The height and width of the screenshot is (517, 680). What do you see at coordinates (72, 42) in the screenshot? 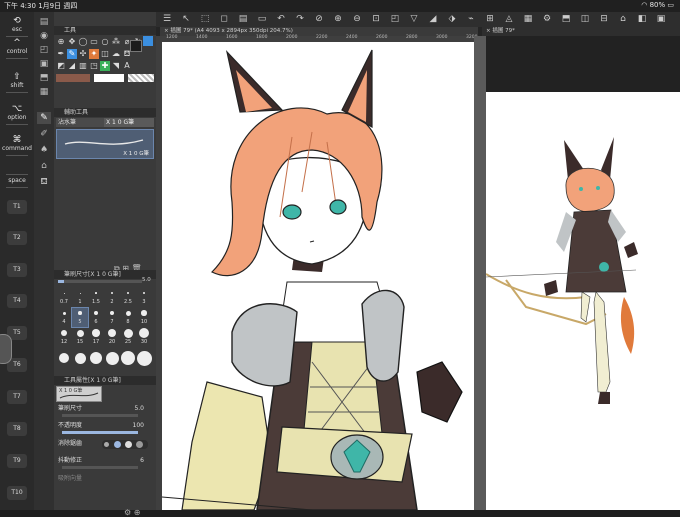
I see `move-icon: ✥` at bounding box center [72, 42].